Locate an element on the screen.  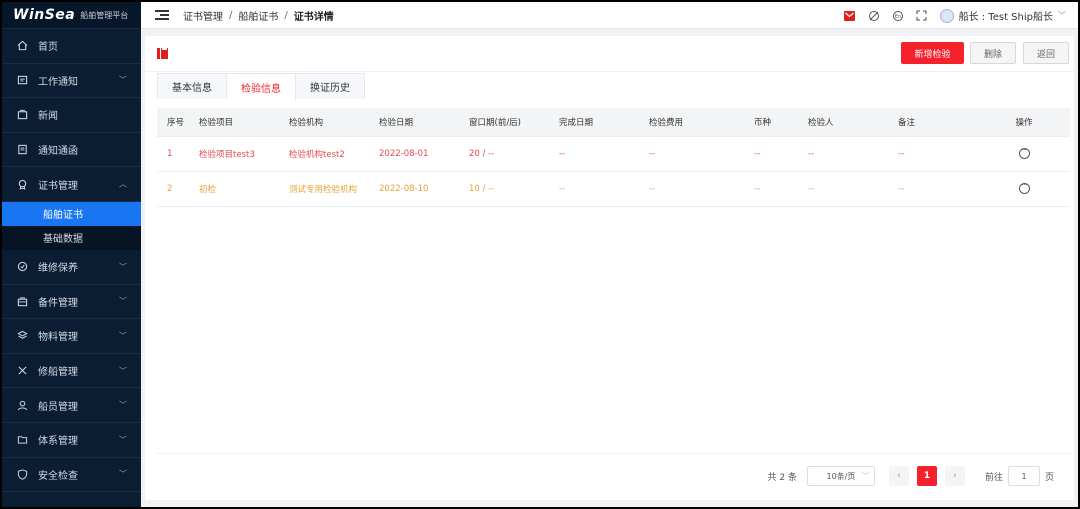
sidebar-item-label: 物料管理 is located at coordinates (58, 338).